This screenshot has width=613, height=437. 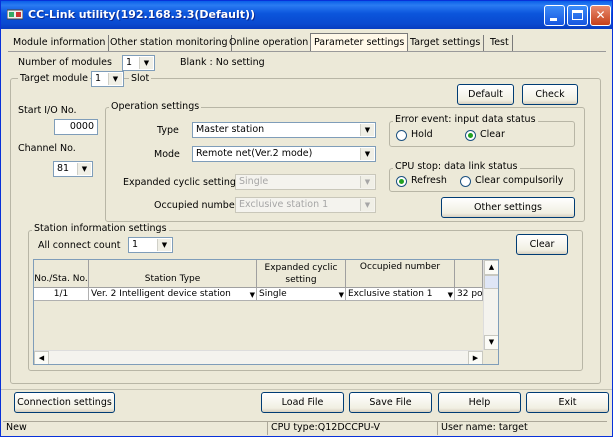 I want to click on vertical-scrollbar: ▲ ▼, so click(x=490, y=305).